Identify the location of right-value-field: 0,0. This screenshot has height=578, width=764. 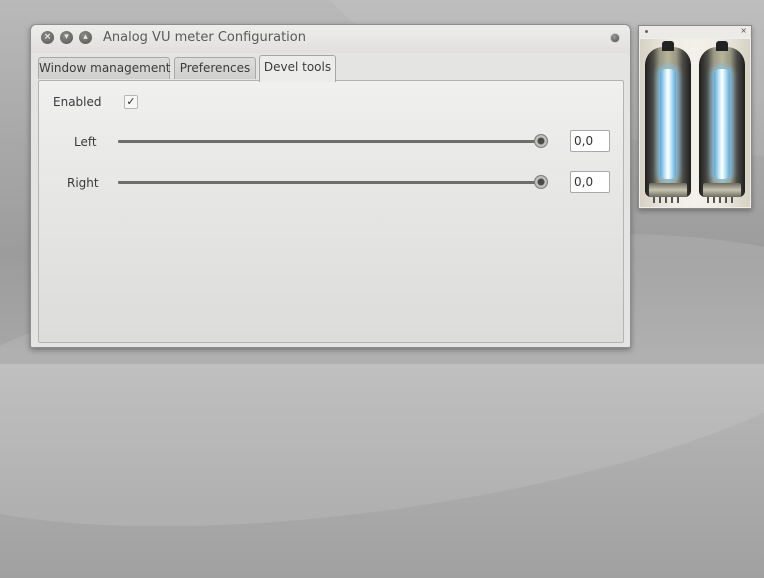
(590, 182).